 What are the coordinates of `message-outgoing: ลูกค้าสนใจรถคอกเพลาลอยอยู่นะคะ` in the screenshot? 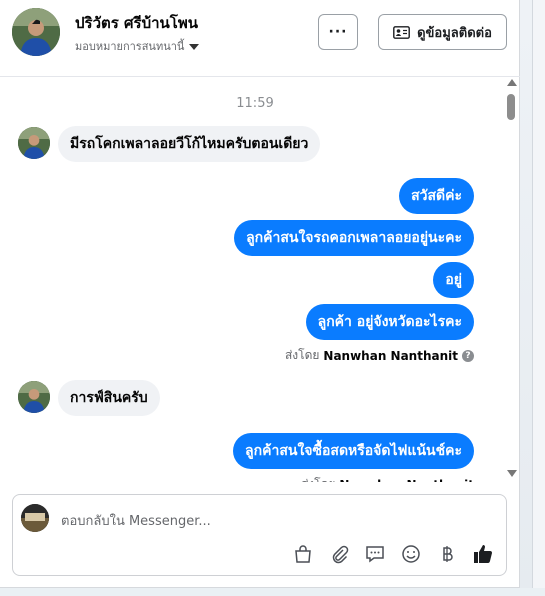 It's located at (354, 238).